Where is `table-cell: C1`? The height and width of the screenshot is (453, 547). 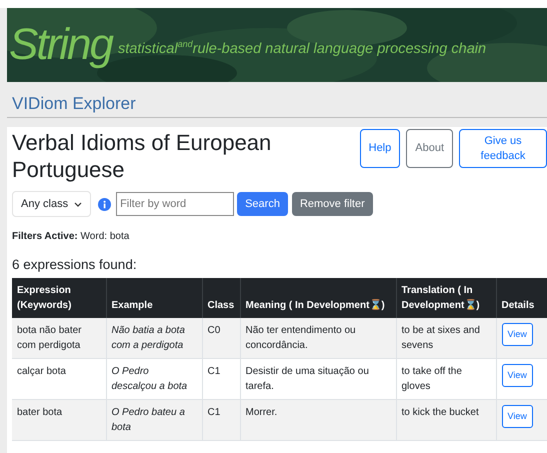 table-cell: C1 is located at coordinates (221, 420).